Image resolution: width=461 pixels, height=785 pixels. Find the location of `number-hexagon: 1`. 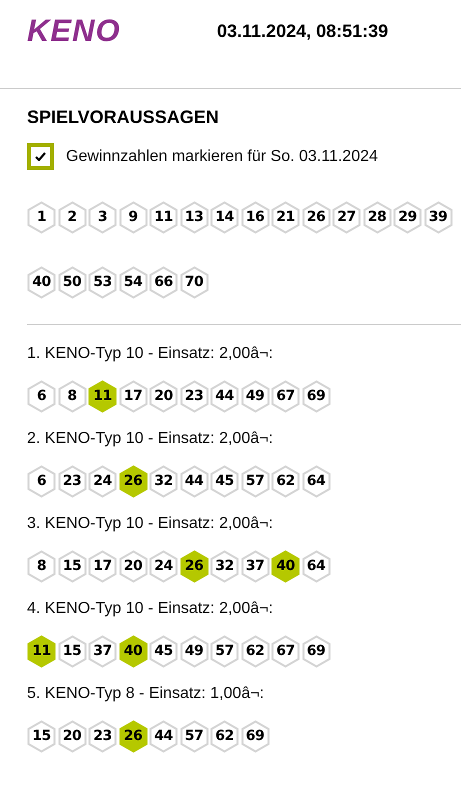

number-hexagon: 1 is located at coordinates (41, 217).